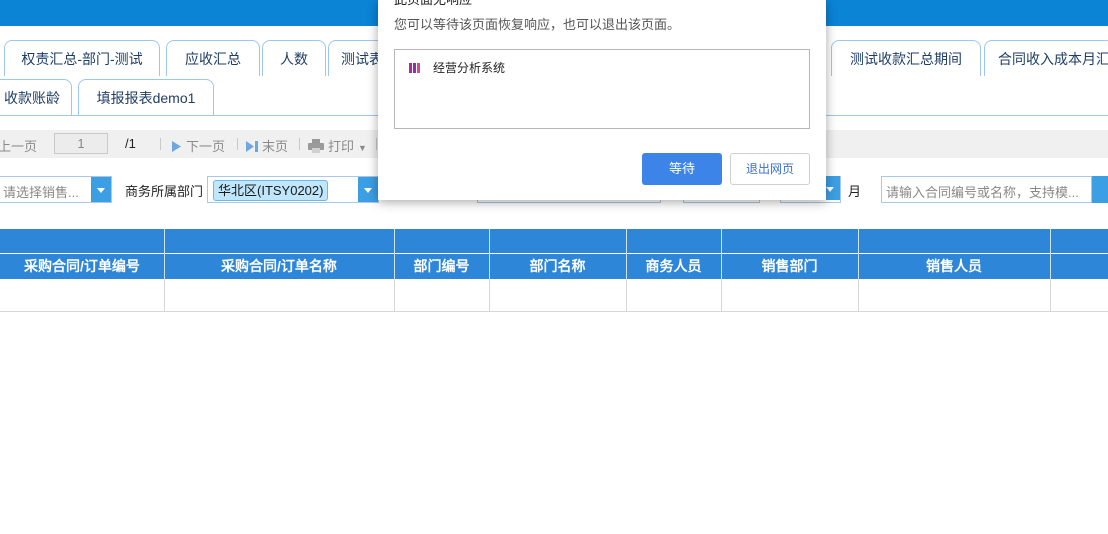  What do you see at coordinates (770, 169) in the screenshot?
I see `exit-page-button: 退出网页` at bounding box center [770, 169].